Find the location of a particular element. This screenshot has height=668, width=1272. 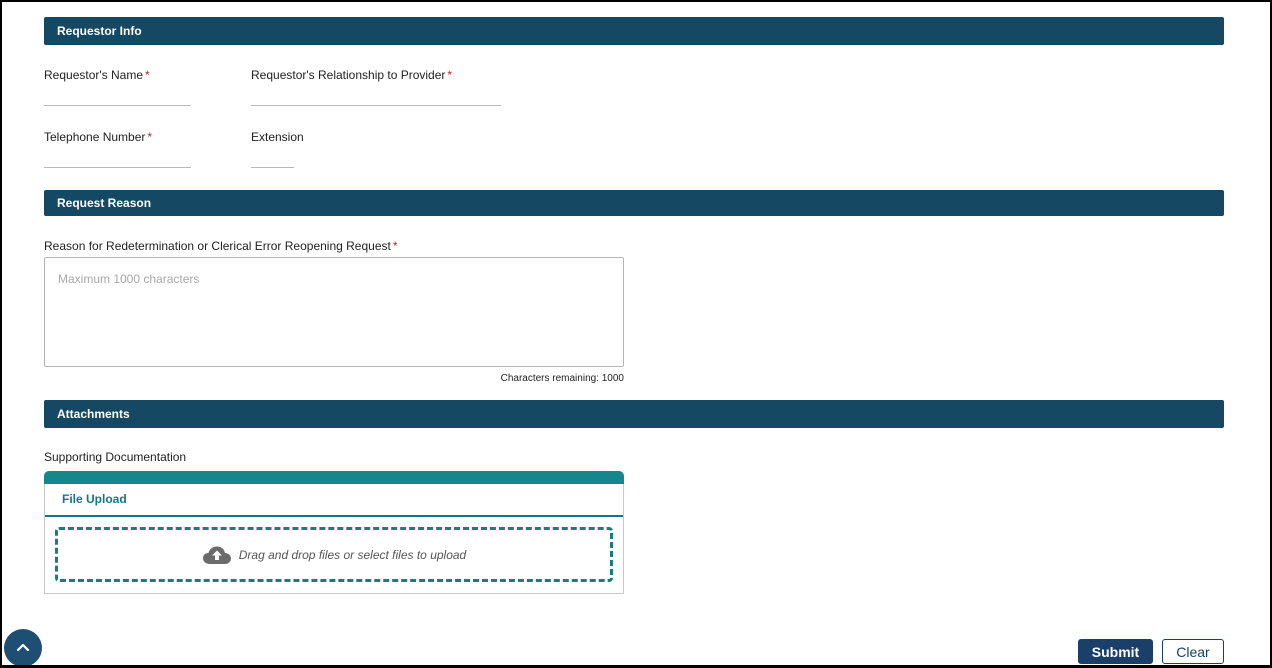

clear-button: Clear is located at coordinates (1193, 651).